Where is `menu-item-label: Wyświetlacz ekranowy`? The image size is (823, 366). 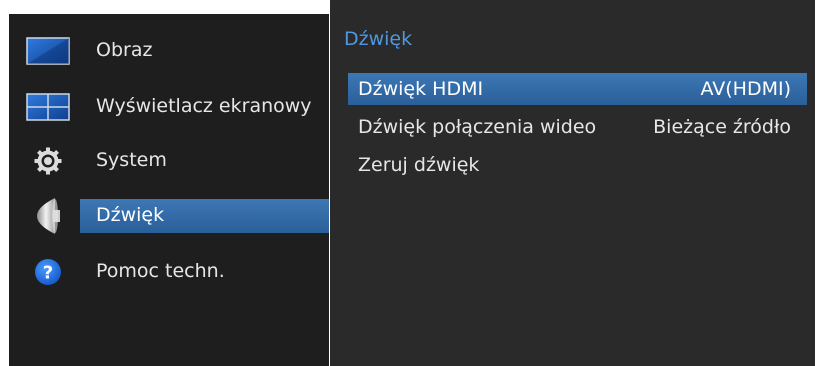 menu-item-label: Wyświetlacz ekranowy is located at coordinates (204, 106).